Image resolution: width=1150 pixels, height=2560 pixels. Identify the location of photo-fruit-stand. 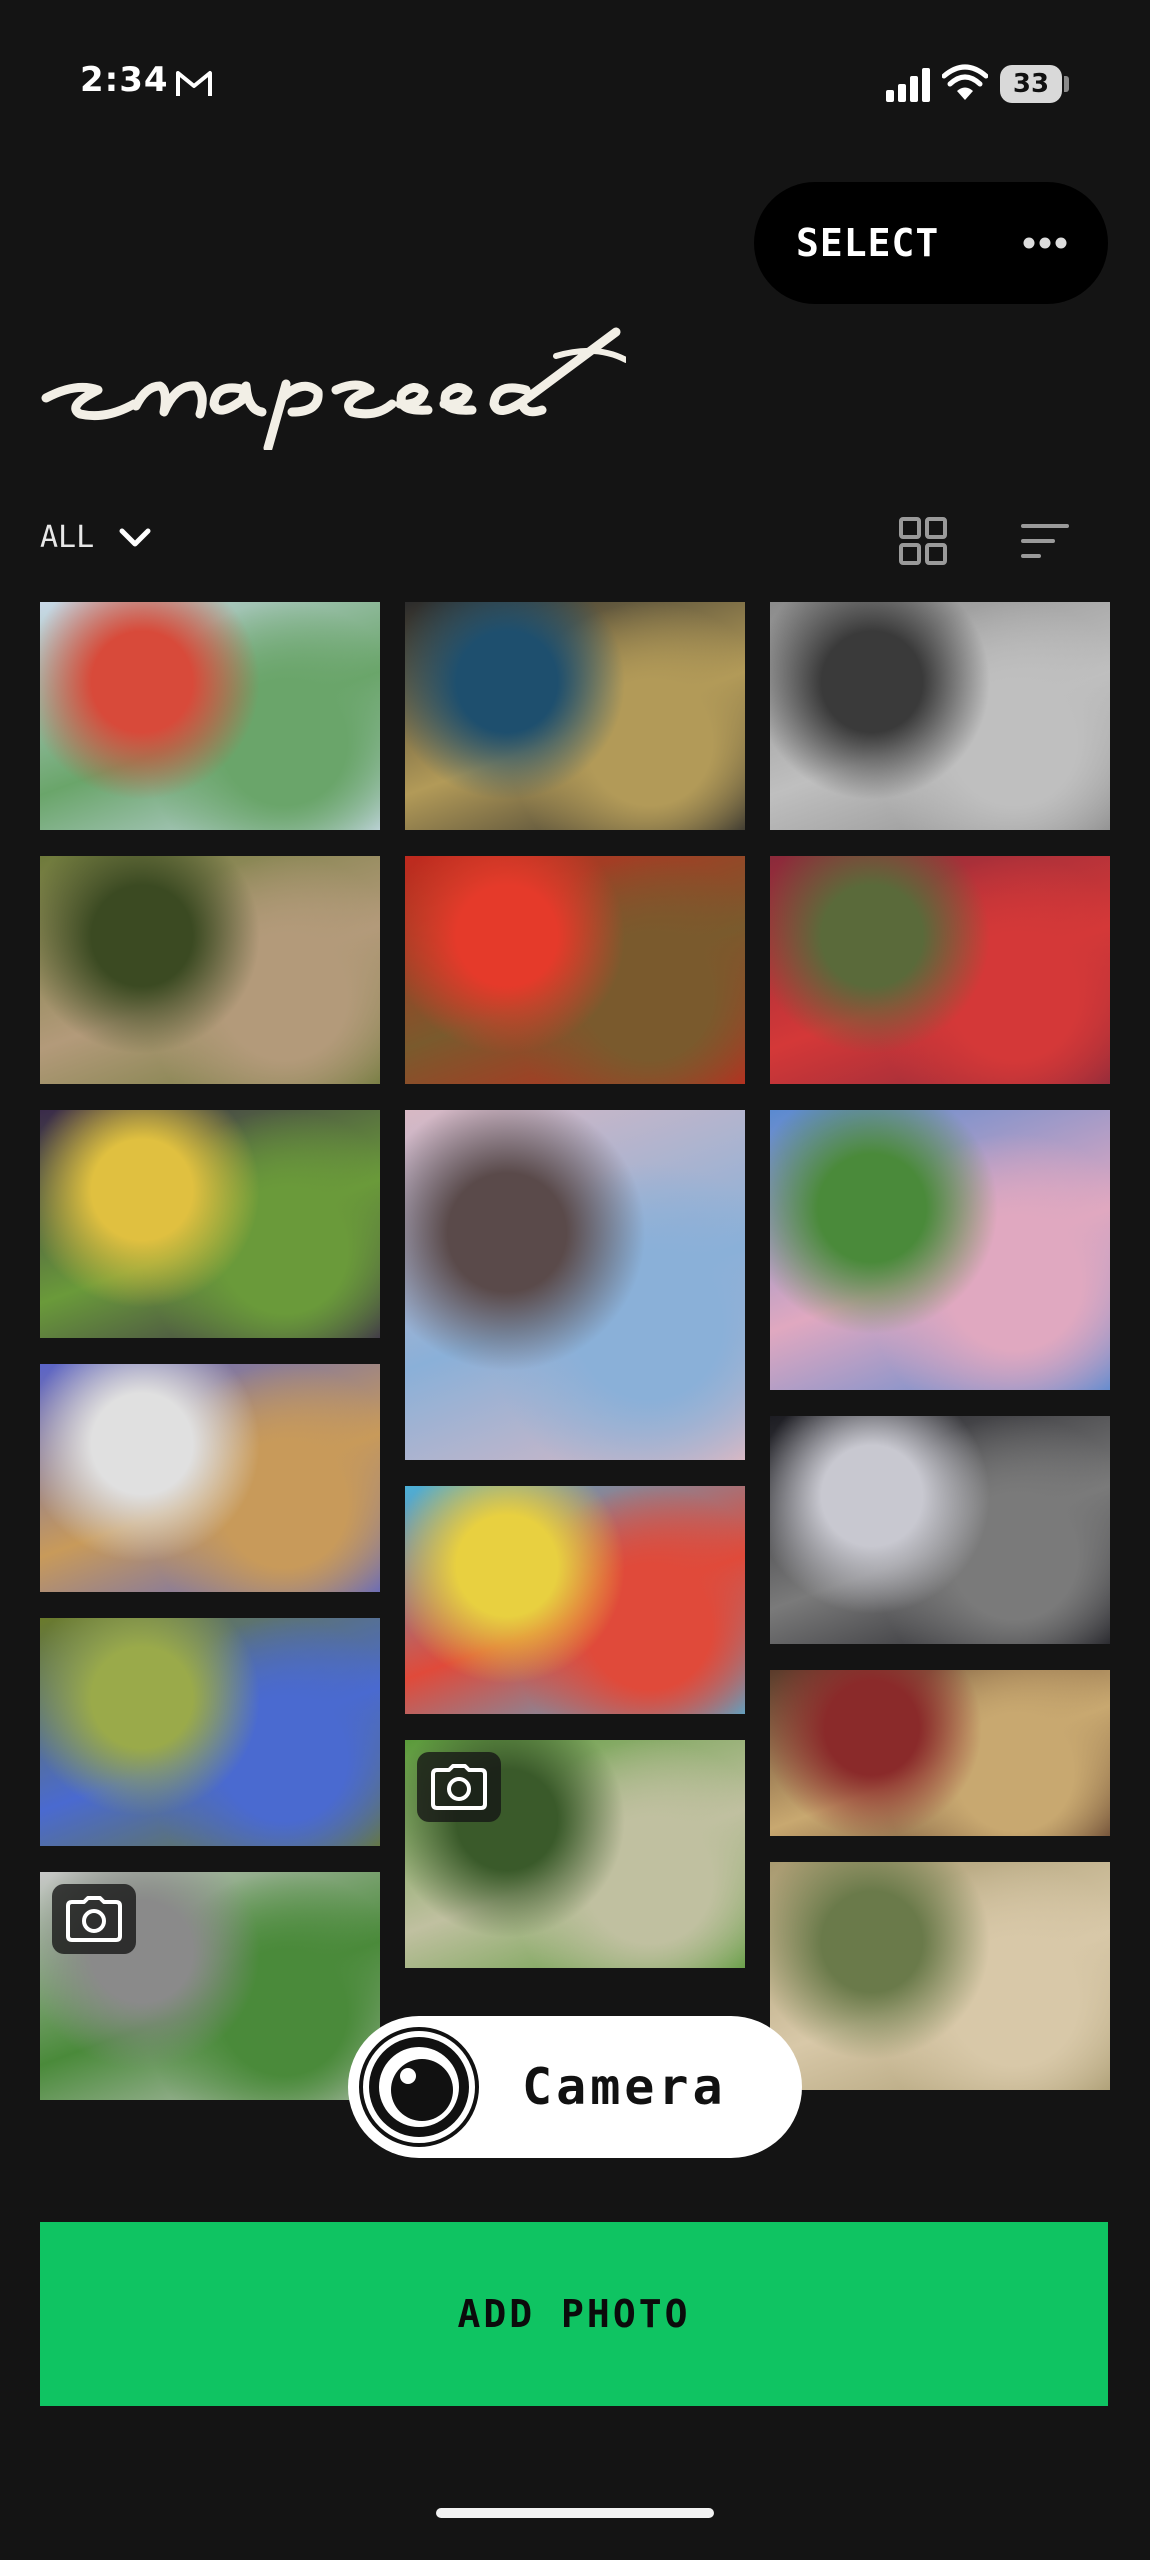
(940, 970).